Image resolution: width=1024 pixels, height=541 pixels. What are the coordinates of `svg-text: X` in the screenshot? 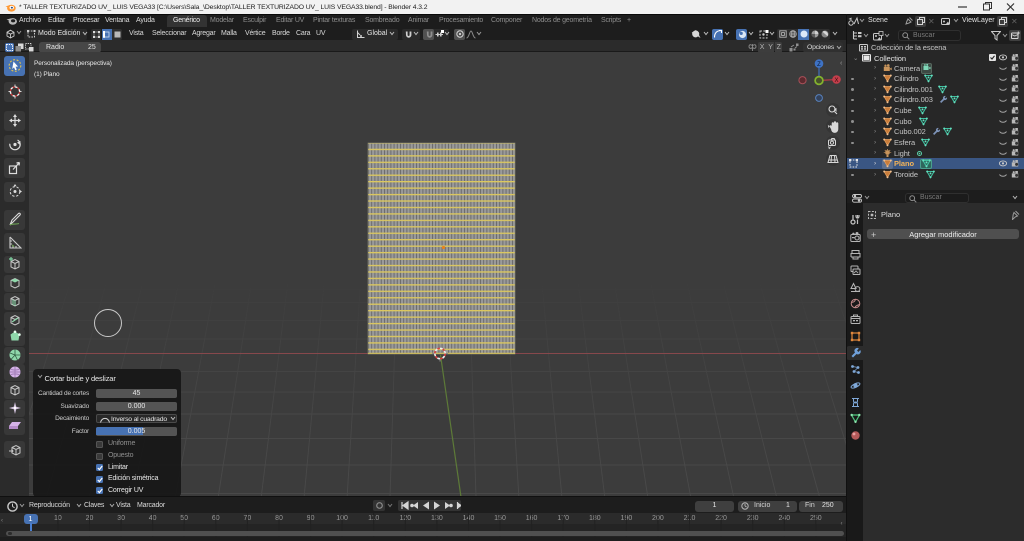 It's located at (836, 81).